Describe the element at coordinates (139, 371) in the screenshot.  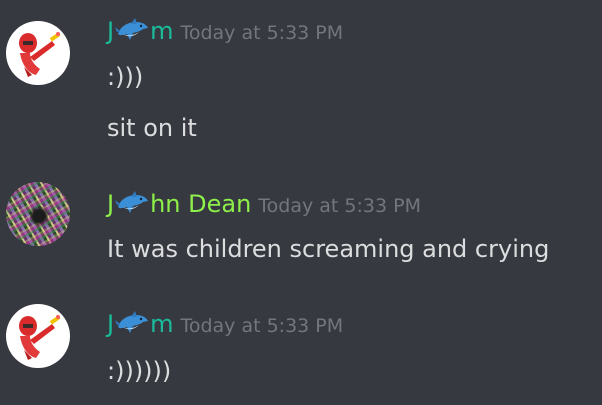
I see `message-text: :))))))` at that location.